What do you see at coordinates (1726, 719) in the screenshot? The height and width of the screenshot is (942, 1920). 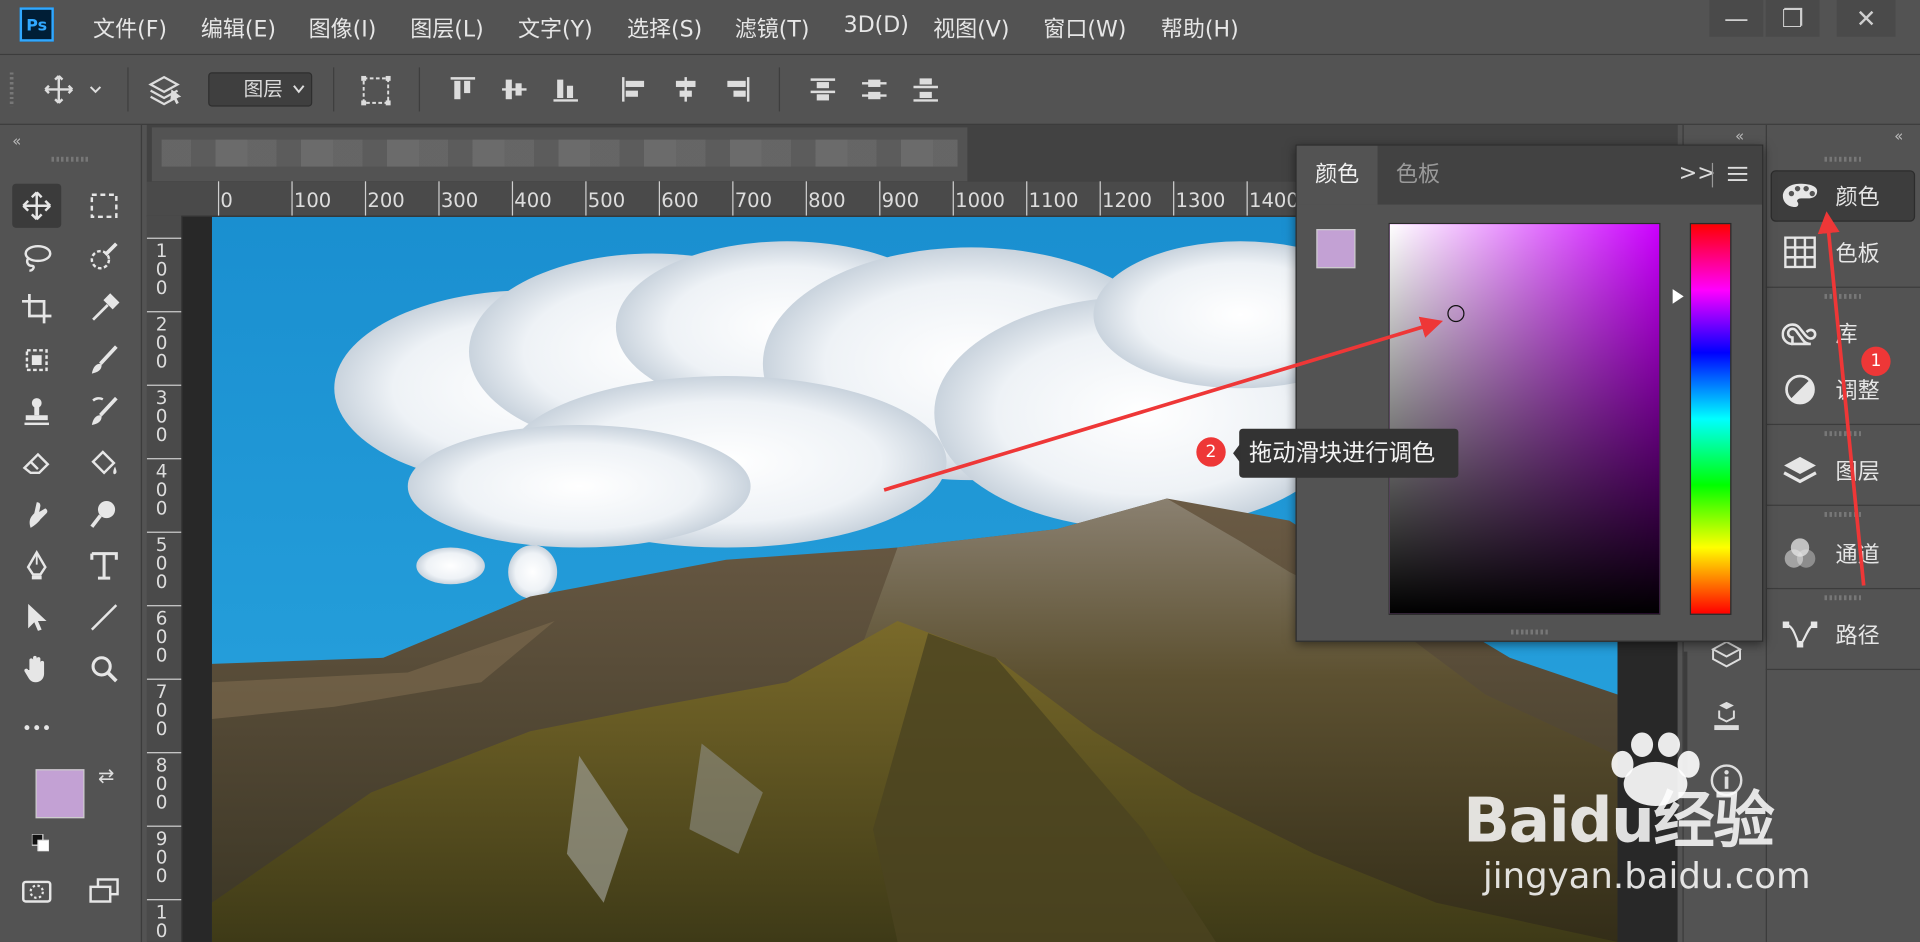 I see `properties-panel-icon` at bounding box center [1726, 719].